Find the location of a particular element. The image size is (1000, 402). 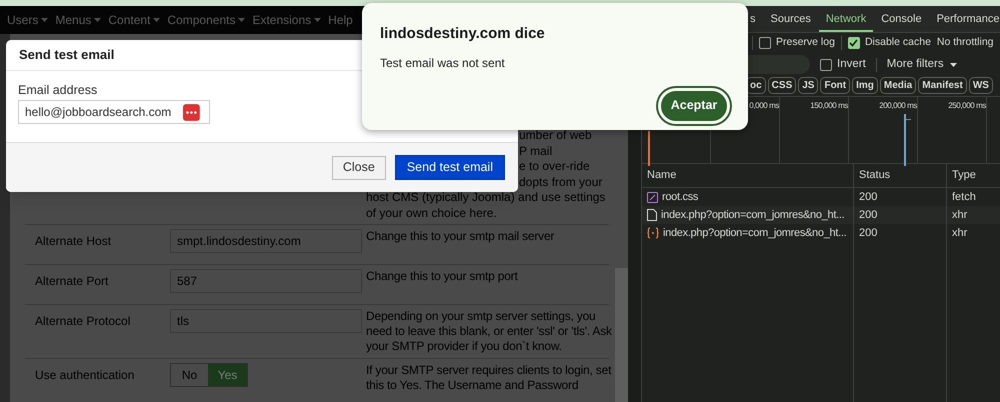

timeline-tick-label: 250,000 ms is located at coordinates (967, 105).